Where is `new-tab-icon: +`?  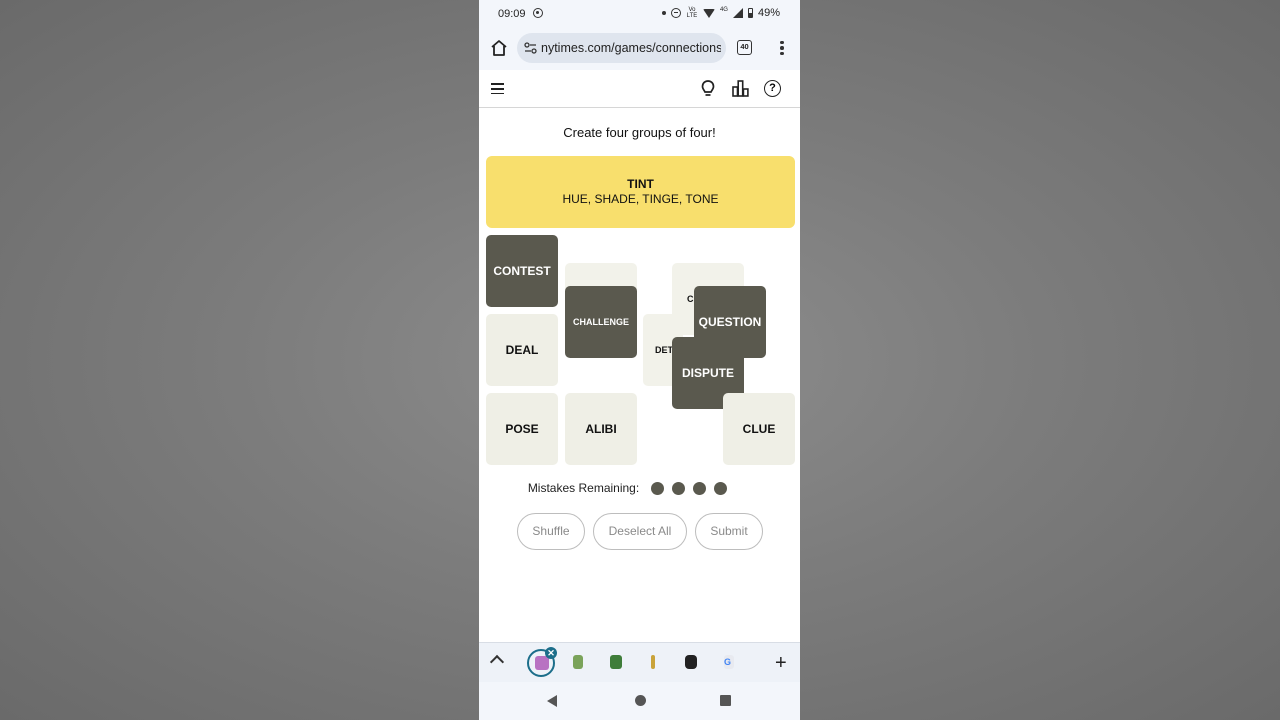
new-tab-icon: + is located at coordinates (781, 663).